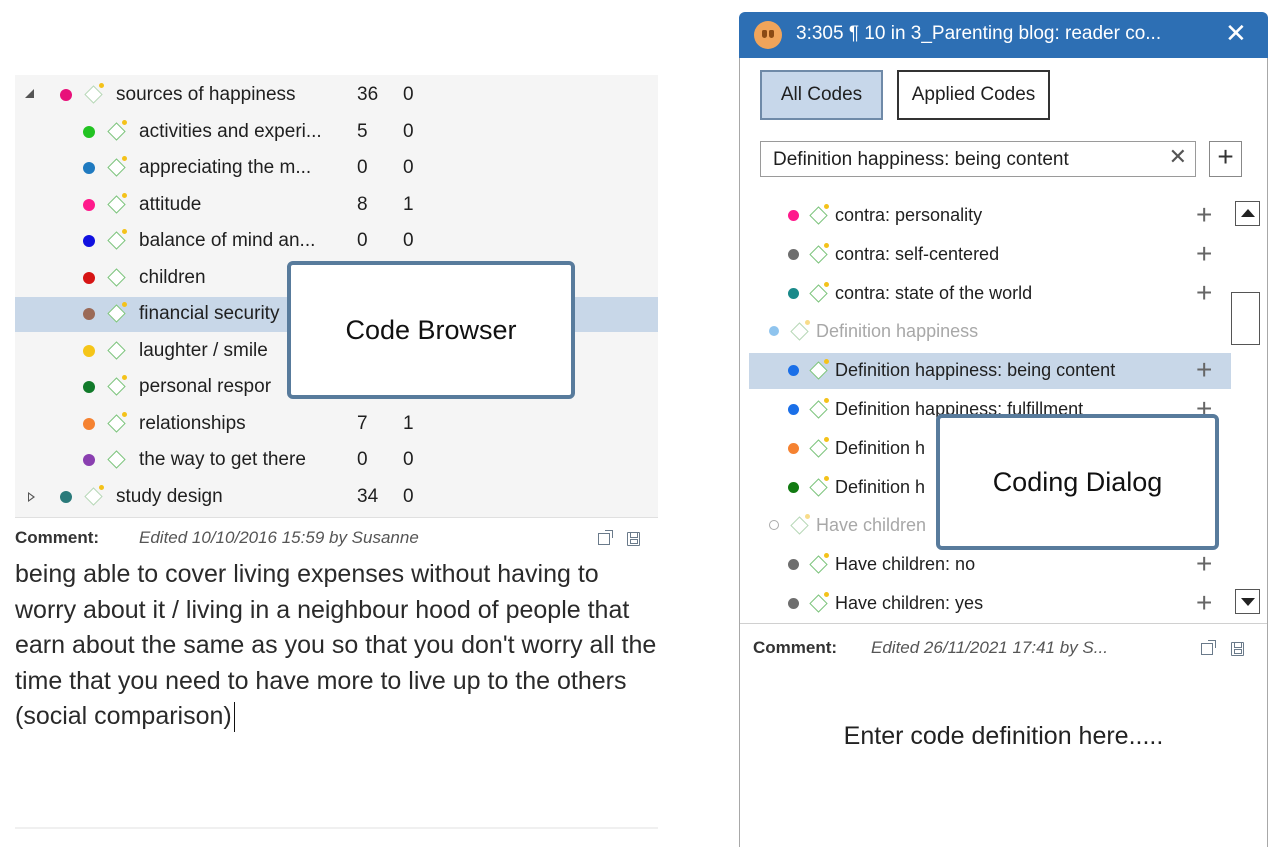 The width and height of the screenshot is (1268, 847). Describe the element at coordinates (336, 168) in the screenshot. I see `tree-row: appreciating the m... 0 0` at that location.